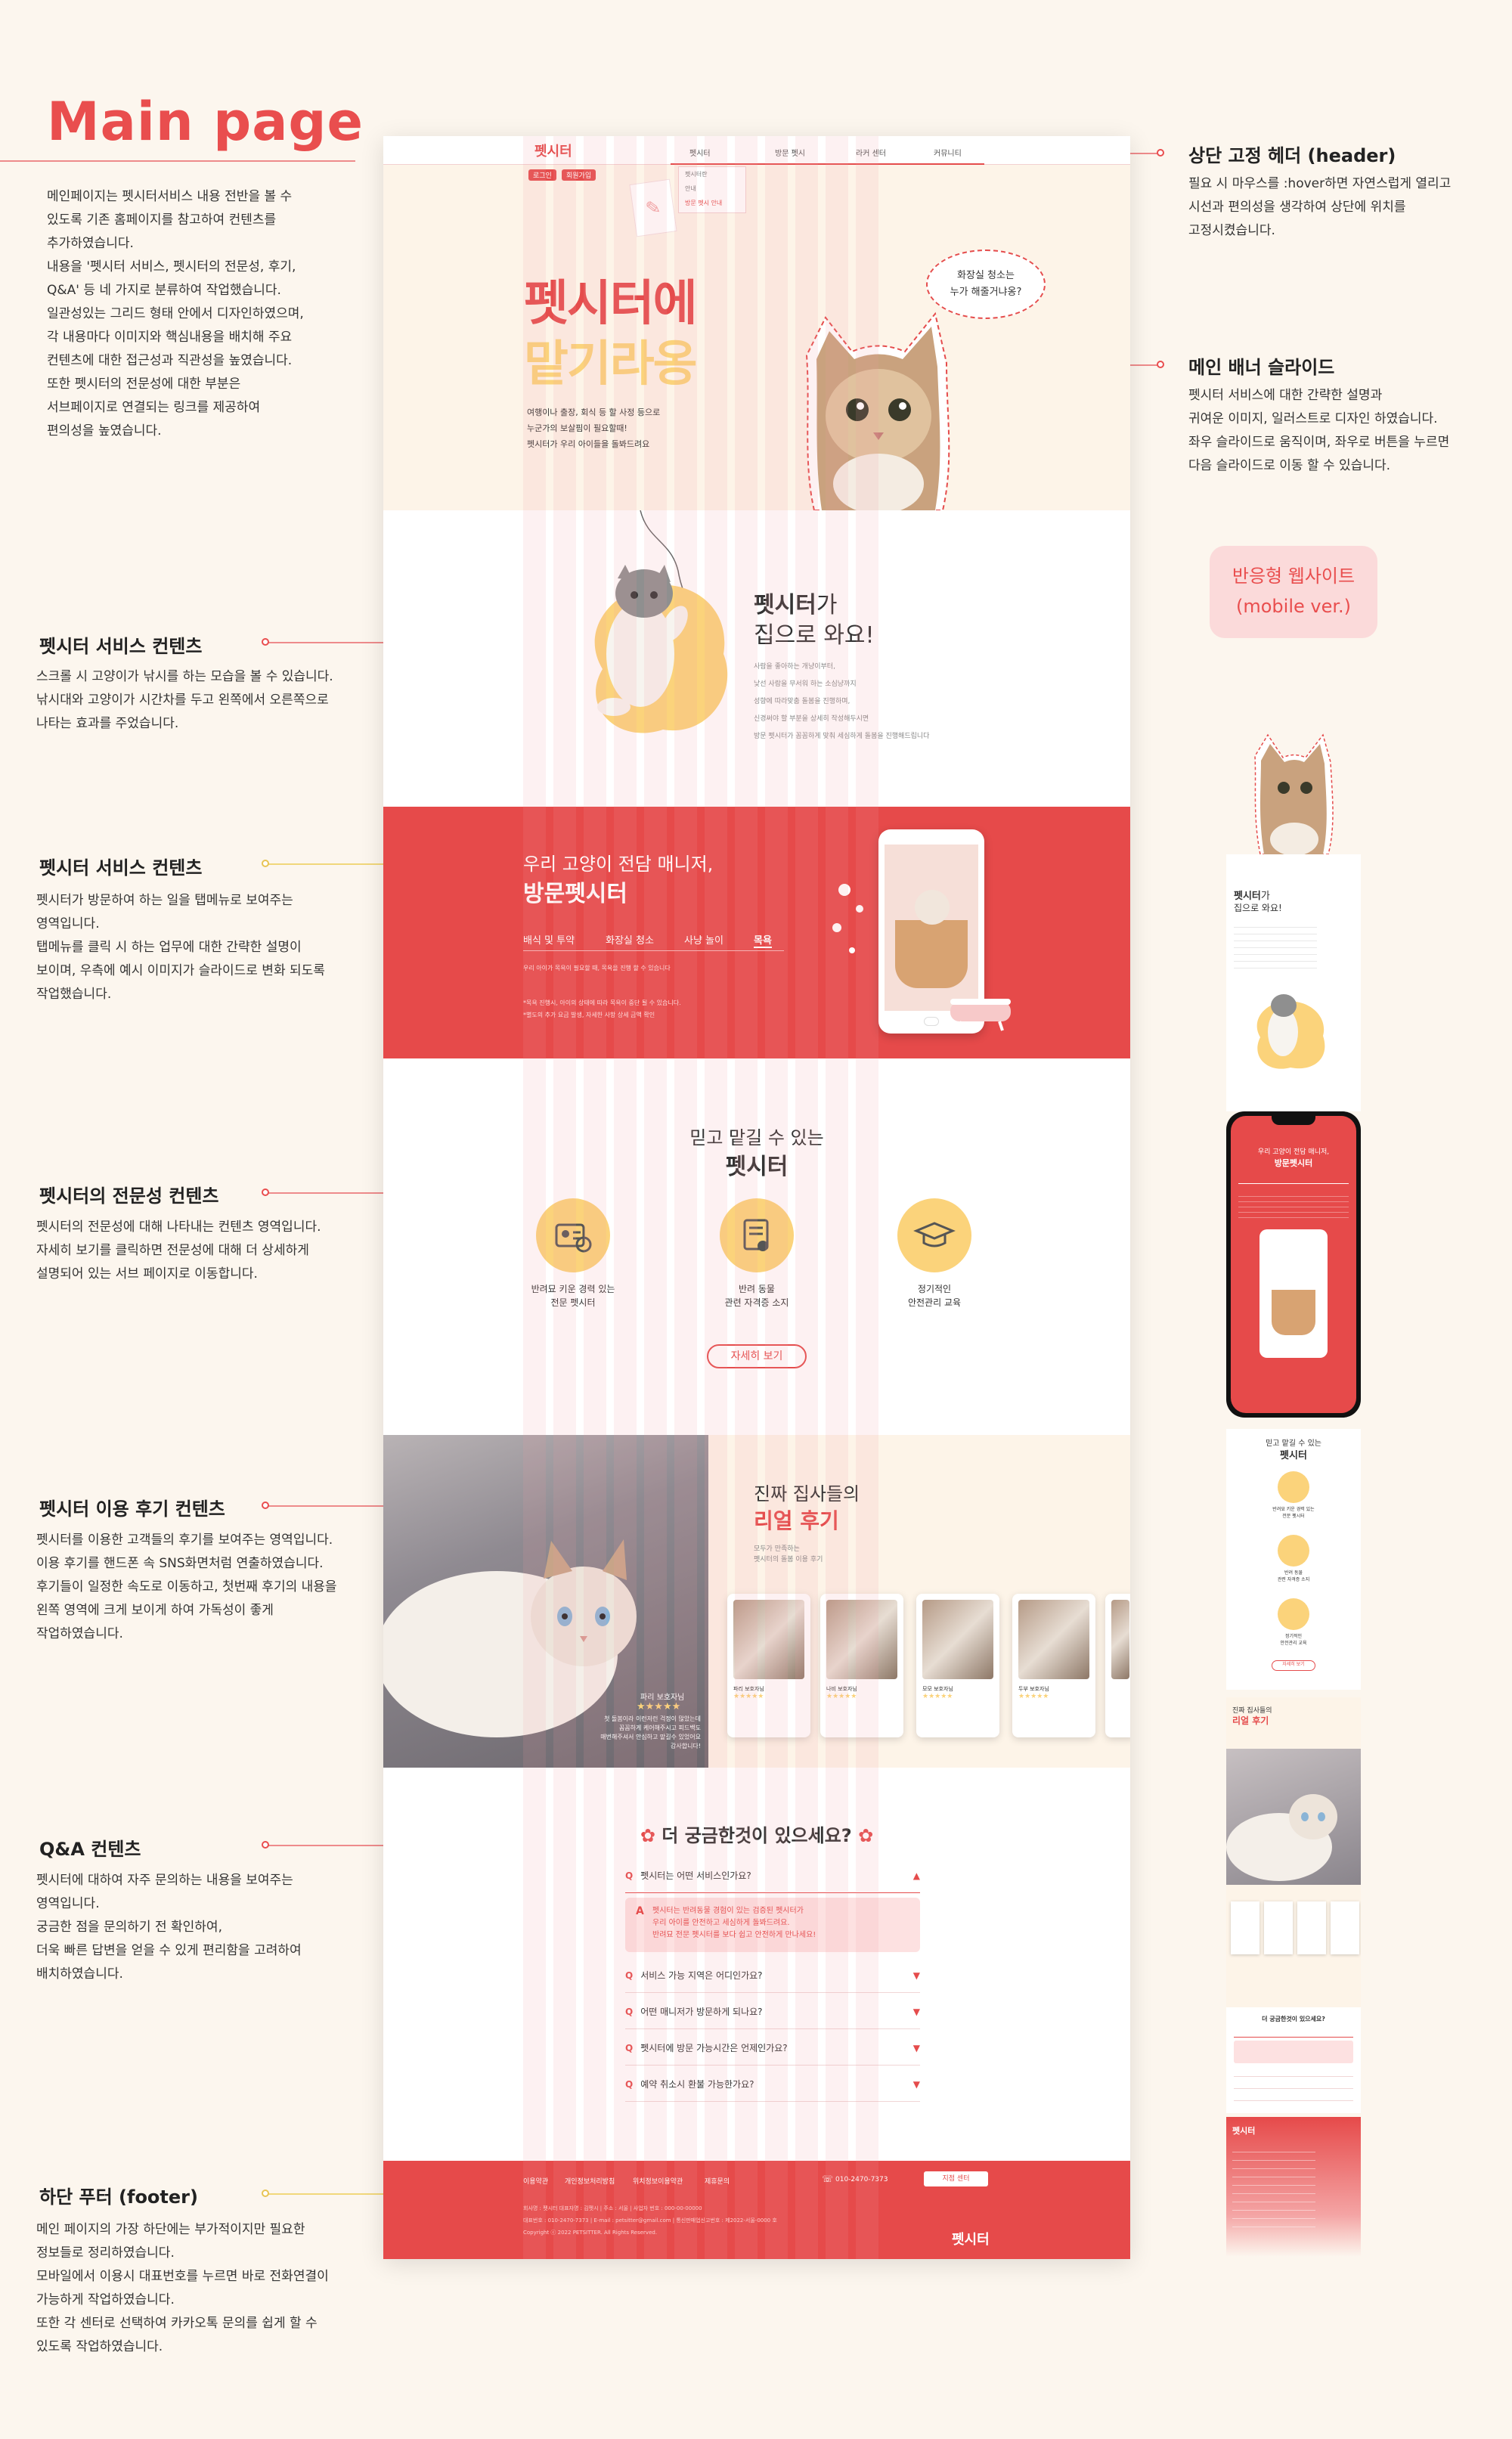  What do you see at coordinates (1293, 1551) in the screenshot?
I see `mobile-expert-icon` at bounding box center [1293, 1551].